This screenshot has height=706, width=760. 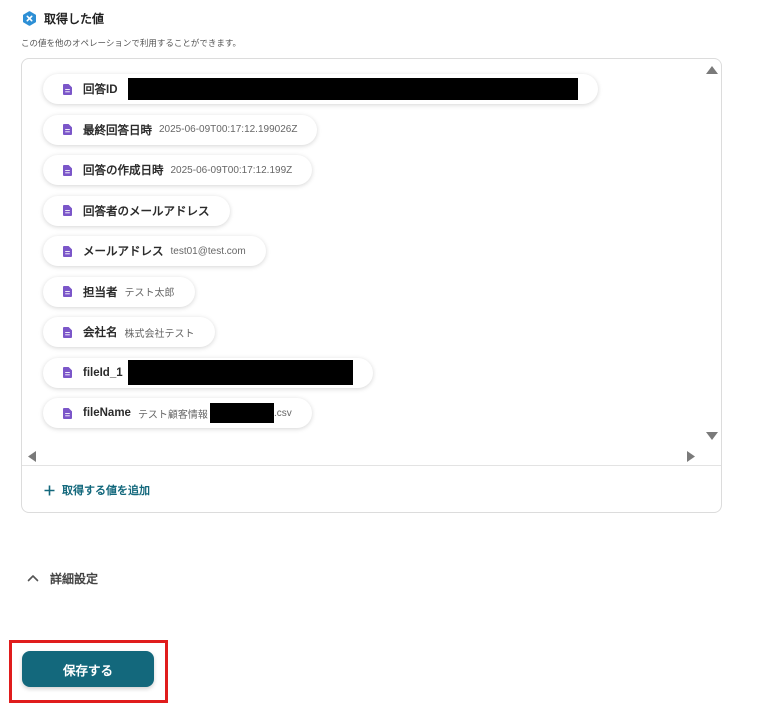 What do you see at coordinates (100, 90) in the screenshot?
I see `value-chip-label: 回答ID` at bounding box center [100, 90].